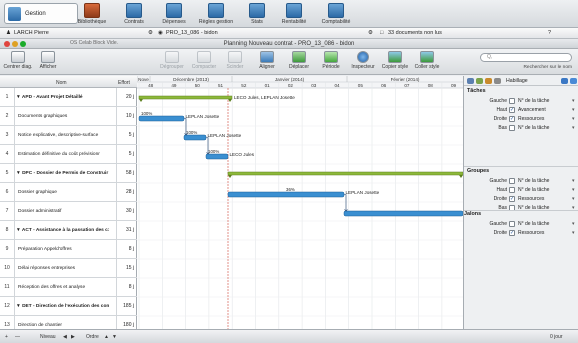 This screenshot has width=578, height=343. I want to click on bibliotheque-button: Bibliothèque, so click(92, 14).